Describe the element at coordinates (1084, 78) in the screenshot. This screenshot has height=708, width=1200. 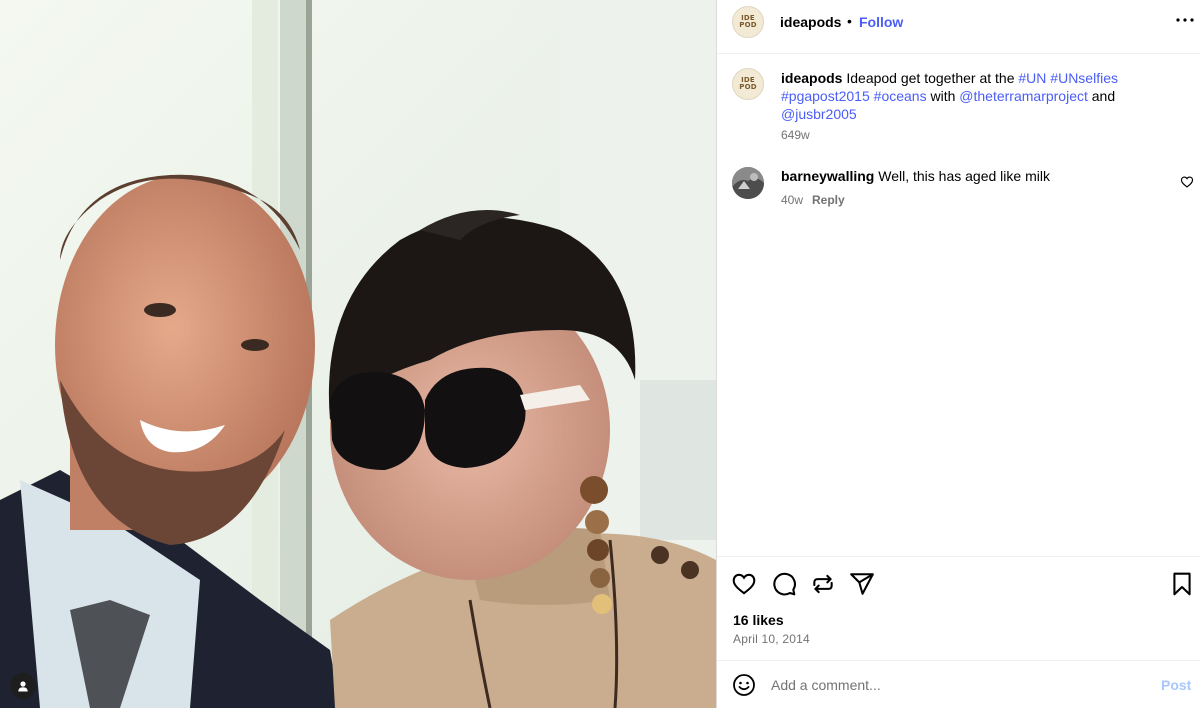
I see `hashtag-unselfies: #UNselfies` at that location.